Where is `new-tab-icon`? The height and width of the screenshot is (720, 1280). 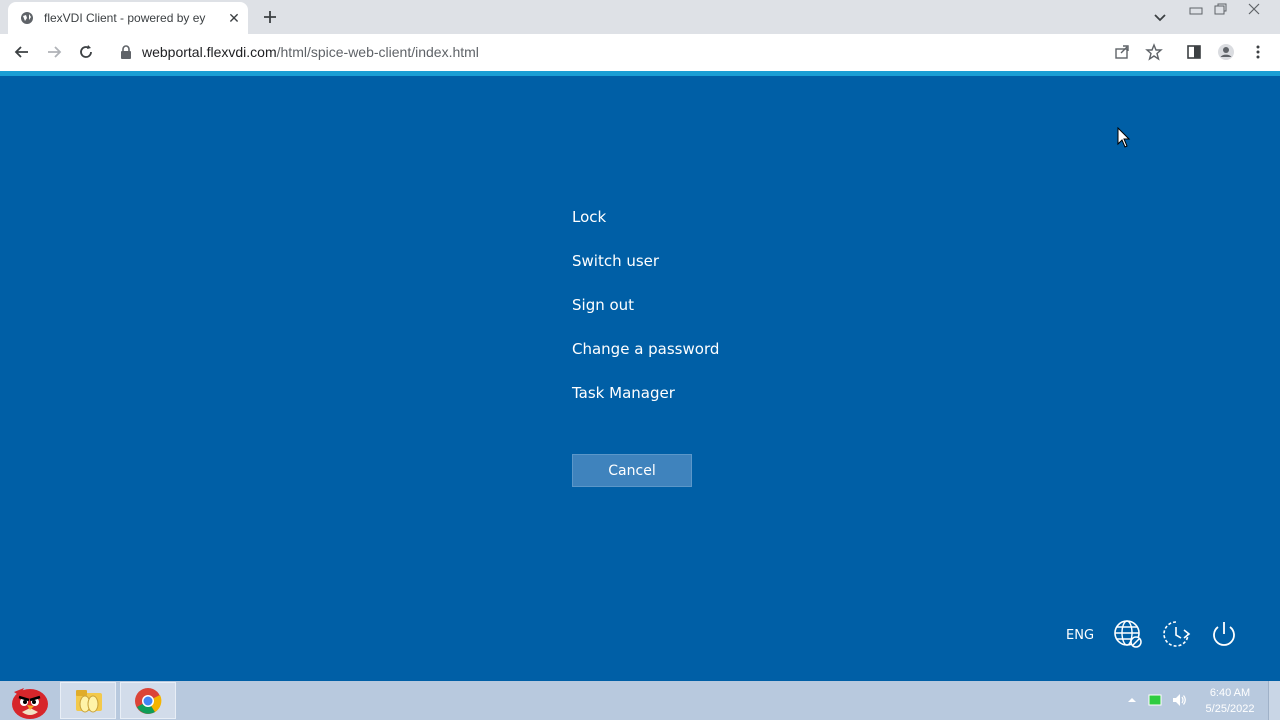
new-tab-icon is located at coordinates (270, 17).